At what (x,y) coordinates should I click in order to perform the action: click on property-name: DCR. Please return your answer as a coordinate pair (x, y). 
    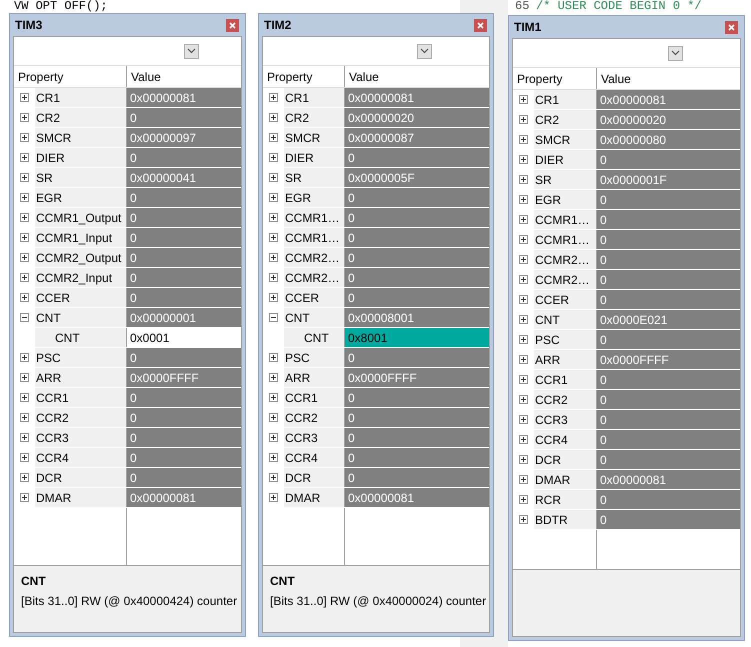
    Looking at the image, I should click on (80, 477).